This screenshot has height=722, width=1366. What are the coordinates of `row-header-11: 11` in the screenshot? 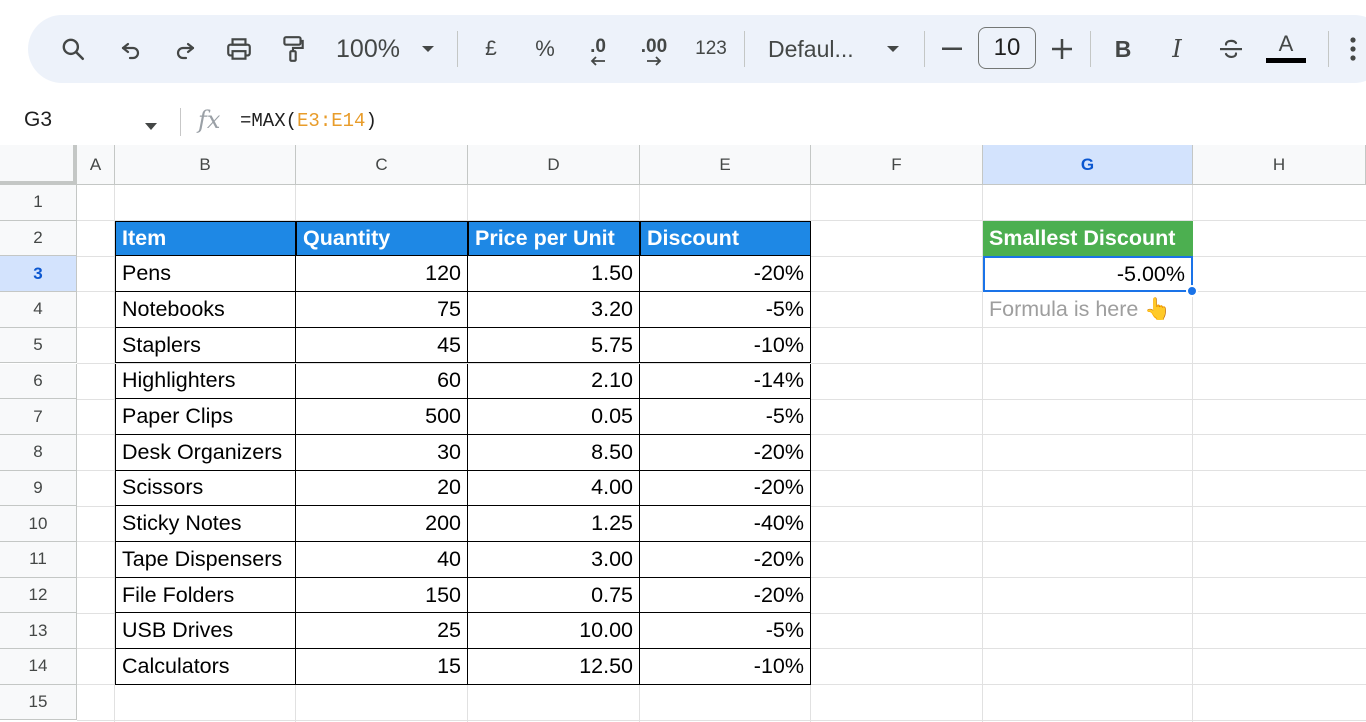 It's located at (38, 560).